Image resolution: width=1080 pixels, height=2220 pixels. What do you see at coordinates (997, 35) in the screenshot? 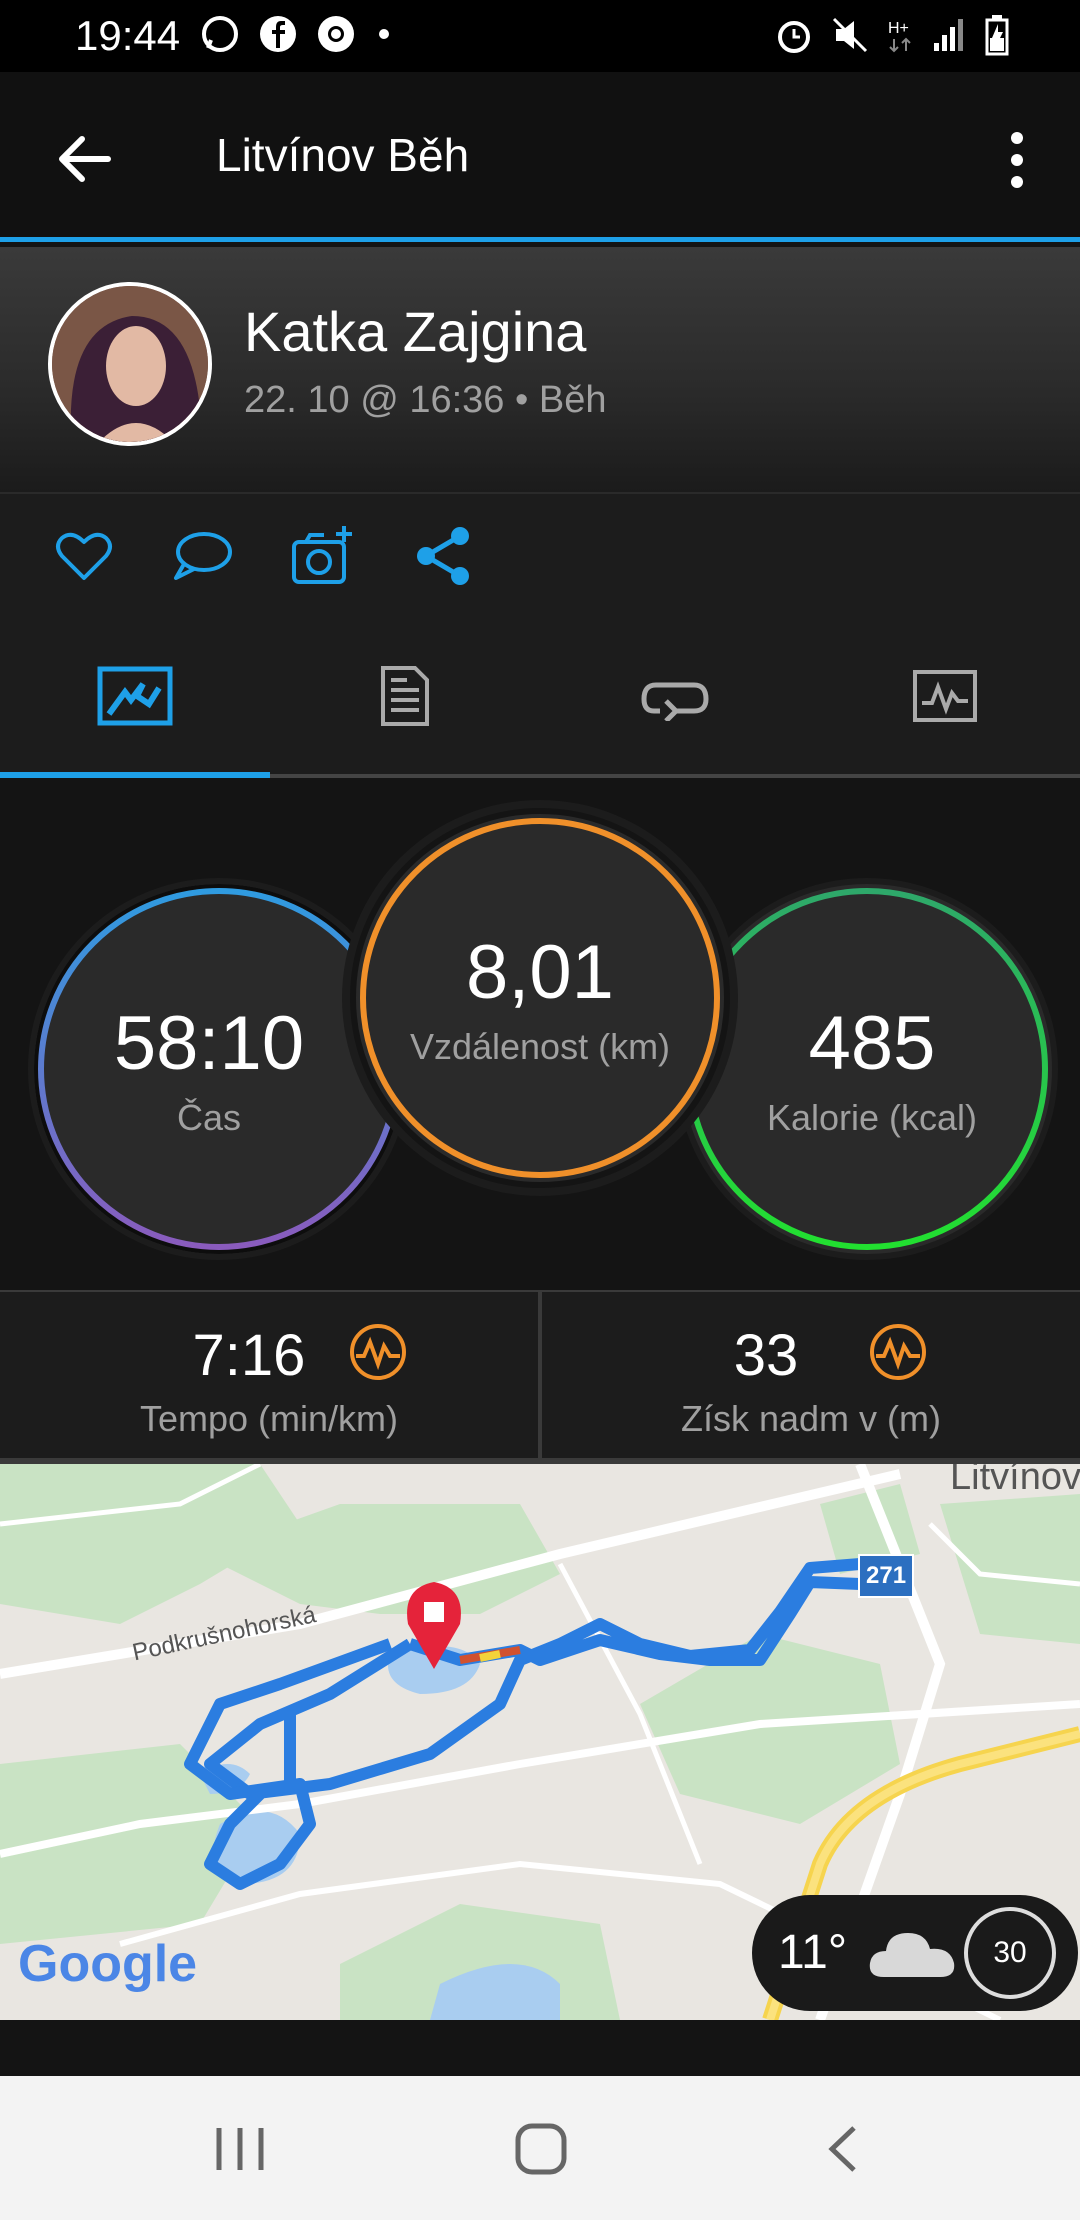
I see `battery-charging-icon` at bounding box center [997, 35].